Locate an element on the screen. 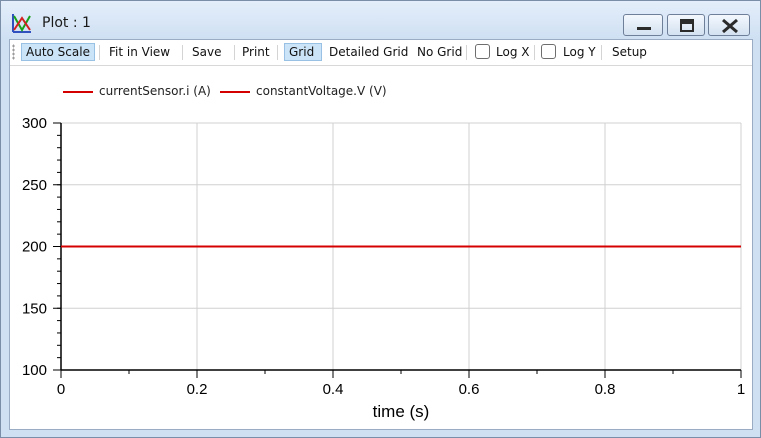  x-tick-label: 0.6 is located at coordinates (469, 389).